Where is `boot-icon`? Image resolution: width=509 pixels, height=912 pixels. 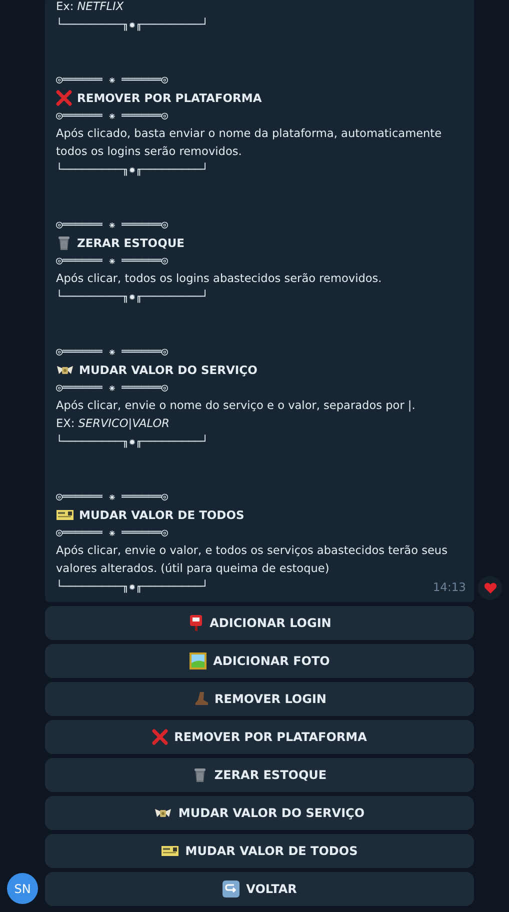
boot-icon is located at coordinates (200, 699).